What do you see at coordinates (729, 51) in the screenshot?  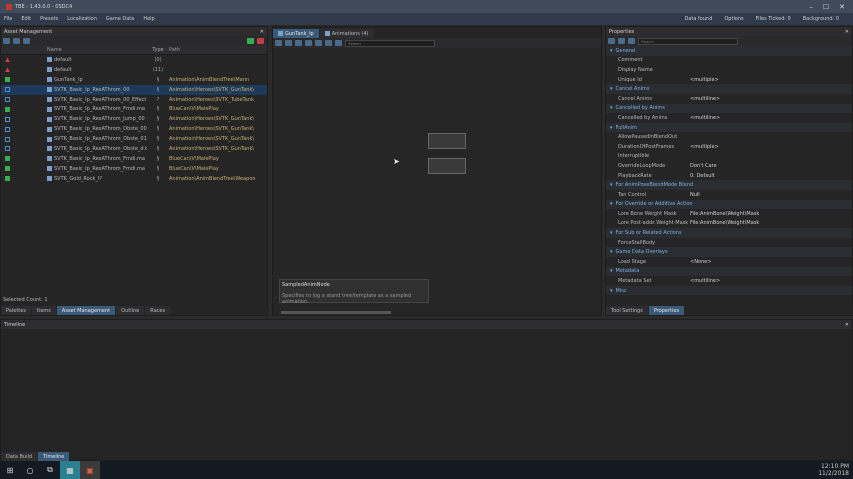 I see `property-category: ▾ General` at bounding box center [729, 51].